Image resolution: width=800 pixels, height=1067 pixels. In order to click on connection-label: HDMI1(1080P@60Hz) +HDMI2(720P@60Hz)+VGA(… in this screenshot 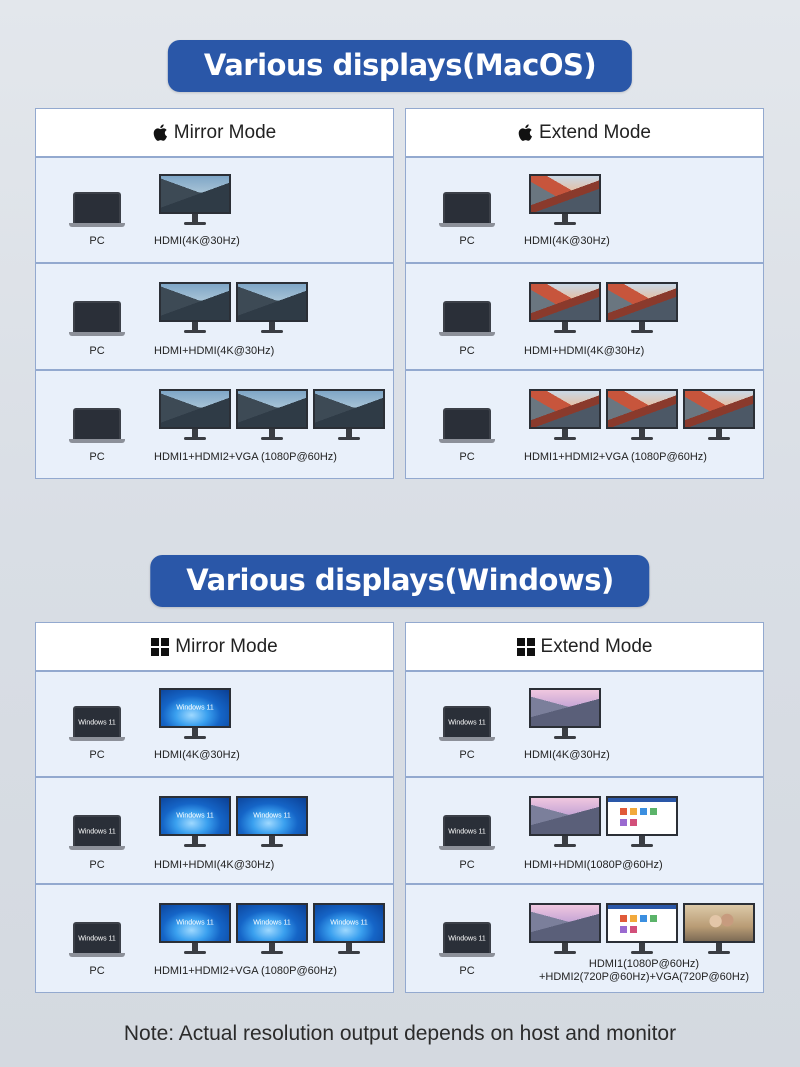, I will do `click(644, 971)`.